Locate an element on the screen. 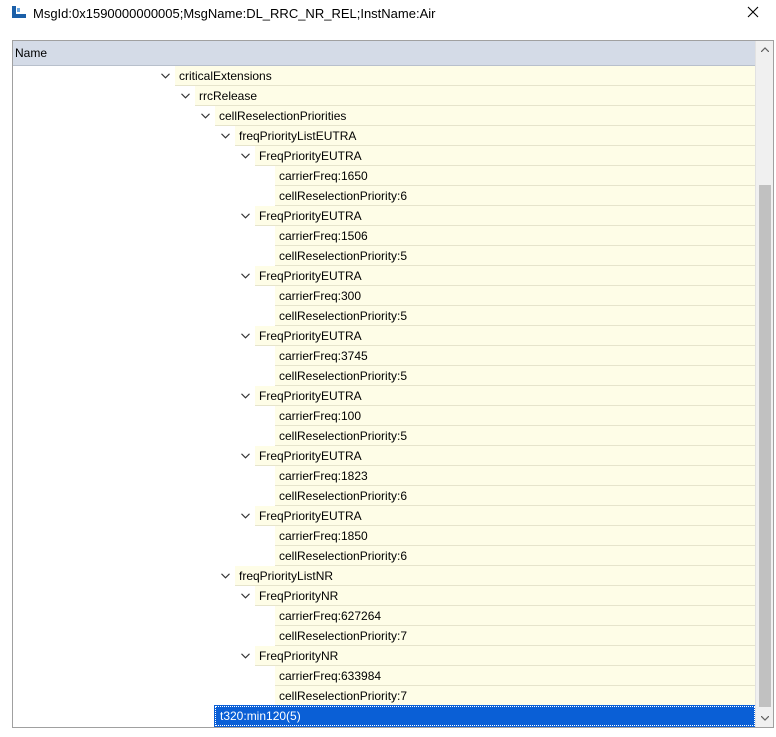 The width and height of the screenshot is (776, 737). vertical-scrollbar is located at coordinates (764, 384).